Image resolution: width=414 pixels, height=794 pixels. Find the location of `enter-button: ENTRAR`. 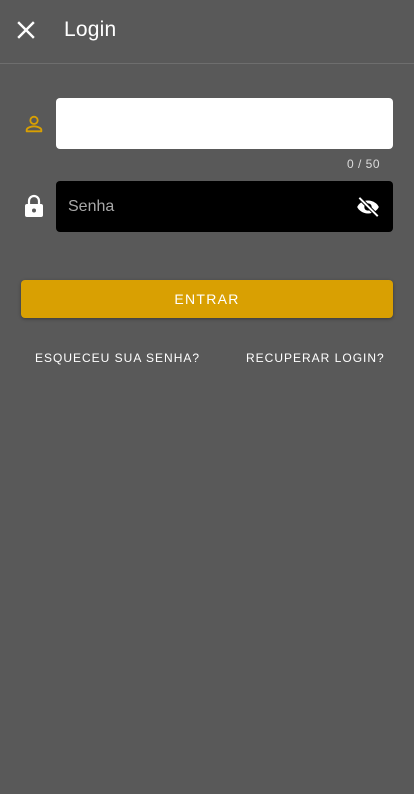

enter-button: ENTRAR is located at coordinates (207, 299).